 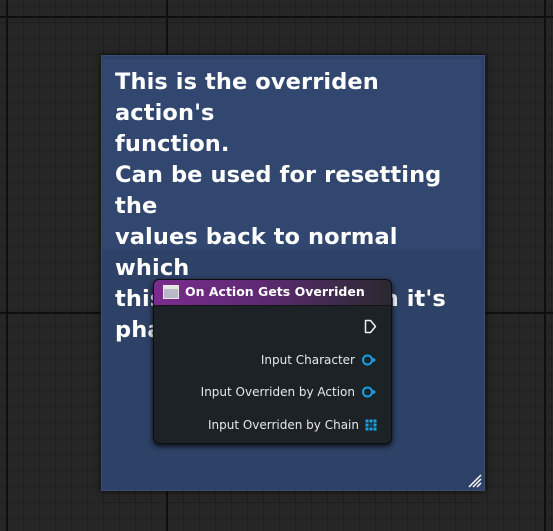 I want to click on pin-input-character: Input Character, so click(x=319, y=360).